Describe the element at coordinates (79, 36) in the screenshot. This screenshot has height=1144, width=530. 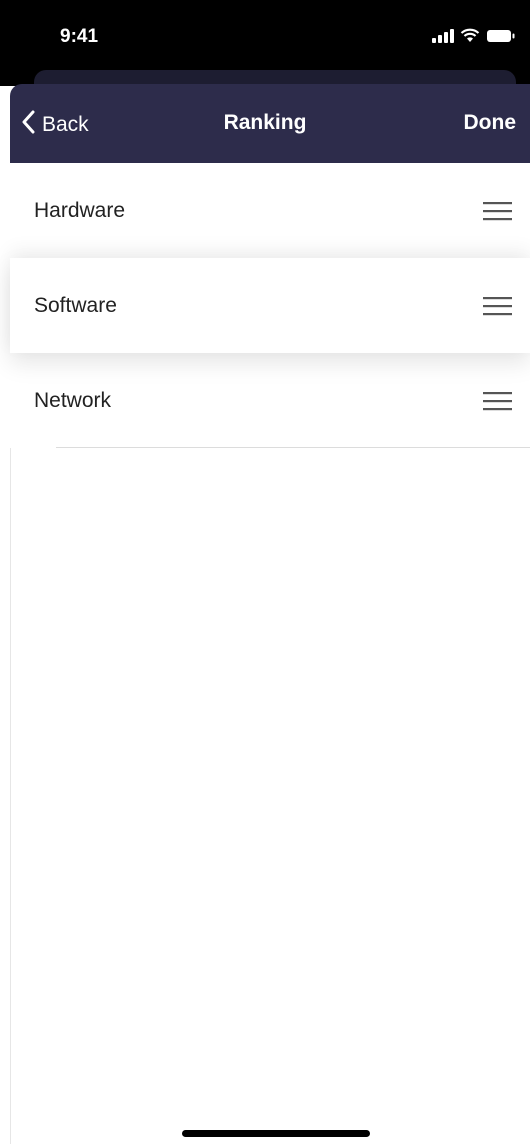
I see `status-time: 9:41` at that location.